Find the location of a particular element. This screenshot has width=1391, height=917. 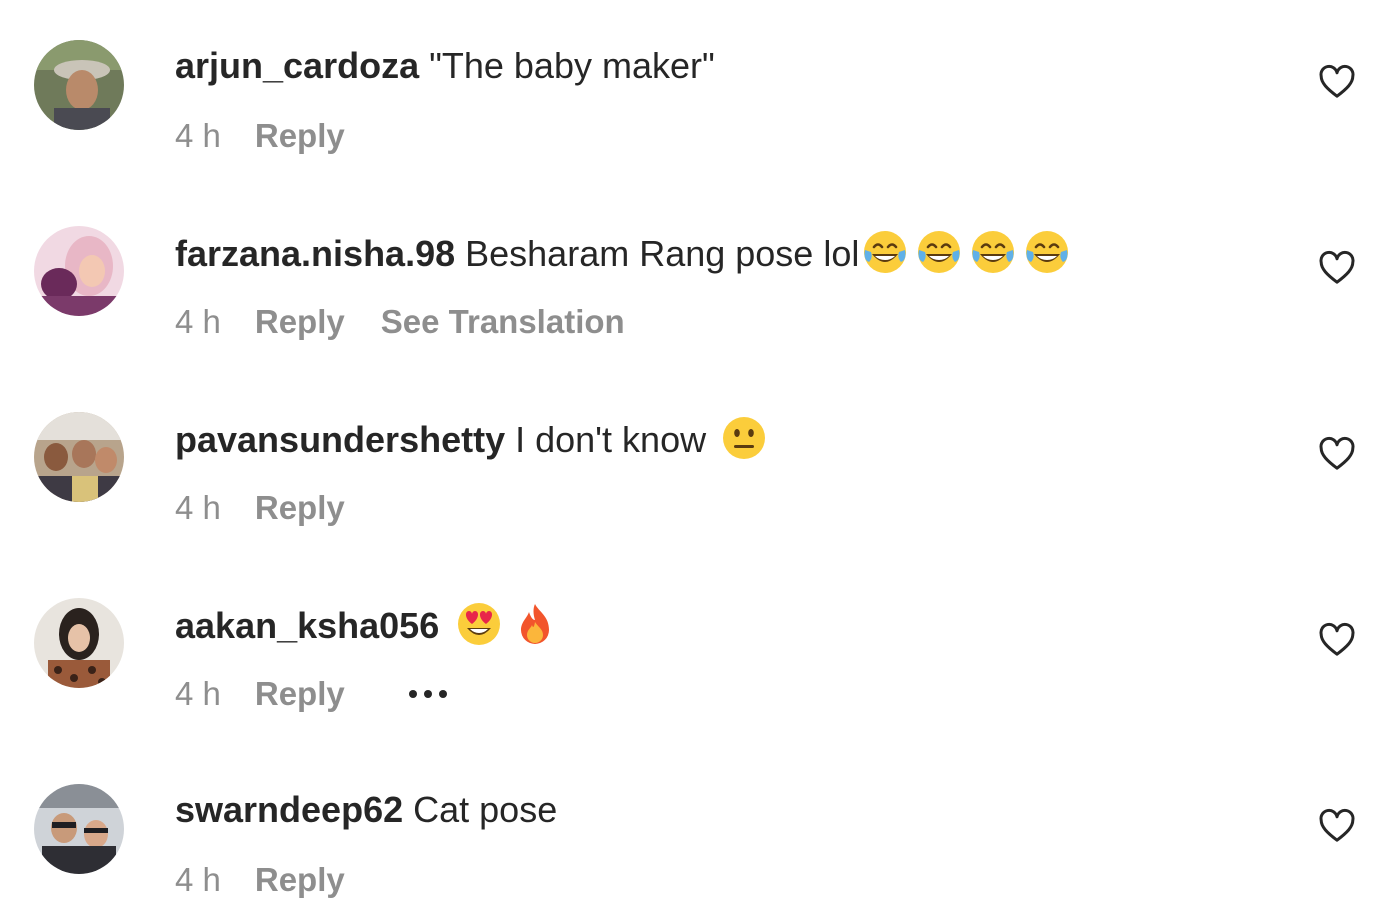

comment-body: Besharam Rang pose lol is located at coordinates (657, 253).